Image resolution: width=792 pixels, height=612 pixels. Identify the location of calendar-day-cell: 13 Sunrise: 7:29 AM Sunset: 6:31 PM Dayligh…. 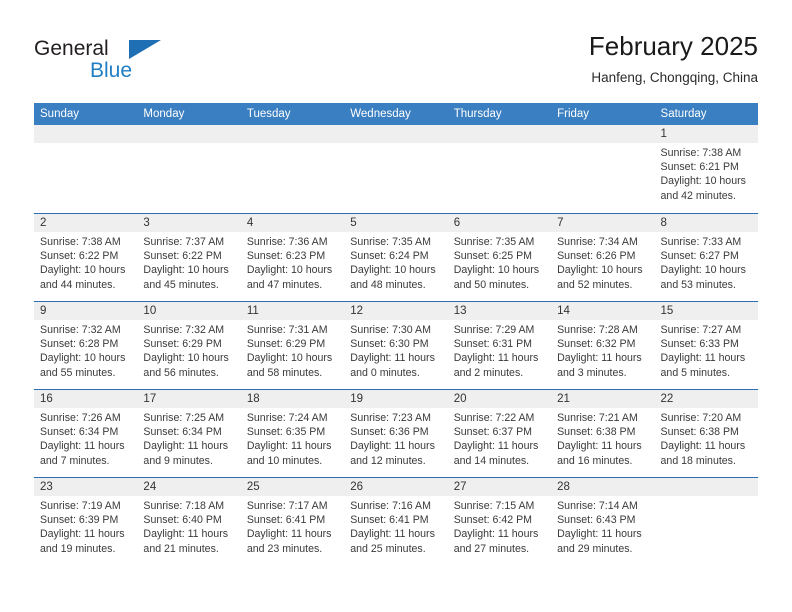
(499, 345).